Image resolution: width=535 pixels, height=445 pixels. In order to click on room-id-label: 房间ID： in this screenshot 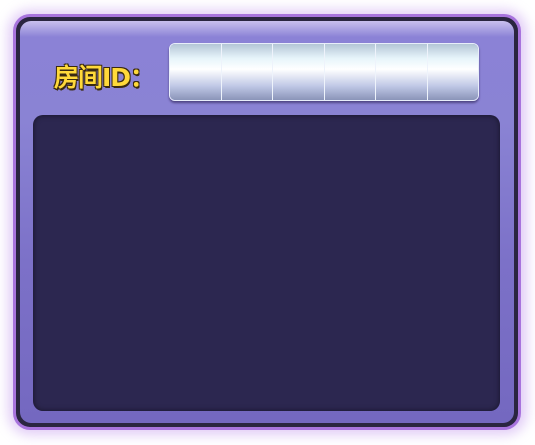, I will do `click(104, 77)`.